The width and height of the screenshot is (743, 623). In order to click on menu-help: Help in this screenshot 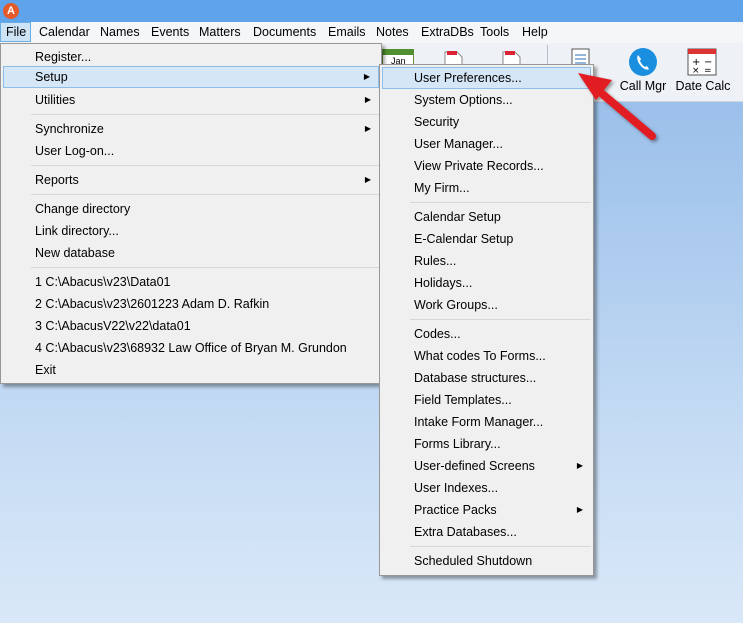, I will do `click(535, 32)`.